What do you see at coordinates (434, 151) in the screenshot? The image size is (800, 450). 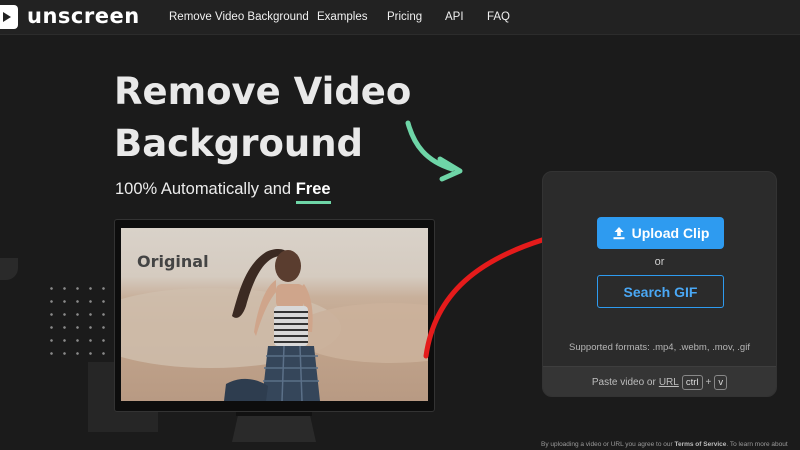 I see `curved-arrow-icon` at bounding box center [434, 151].